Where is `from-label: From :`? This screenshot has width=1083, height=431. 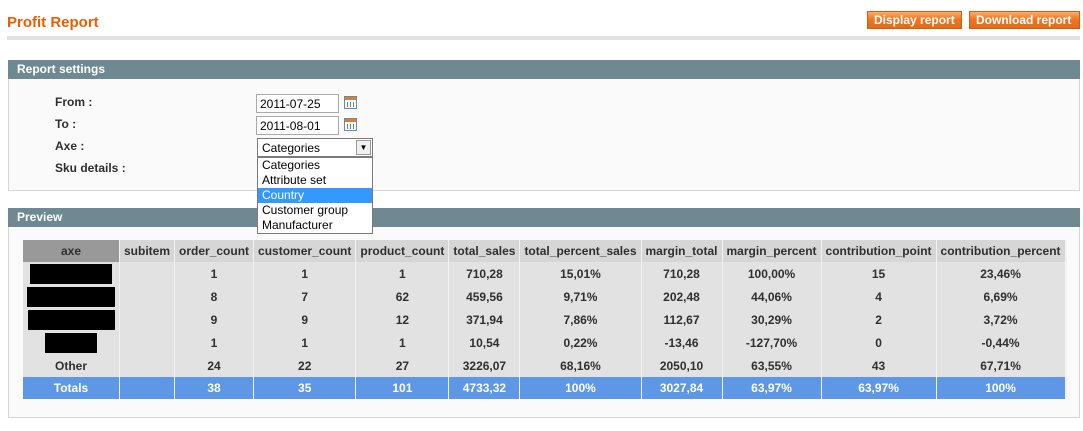
from-label: From : is located at coordinates (74, 102).